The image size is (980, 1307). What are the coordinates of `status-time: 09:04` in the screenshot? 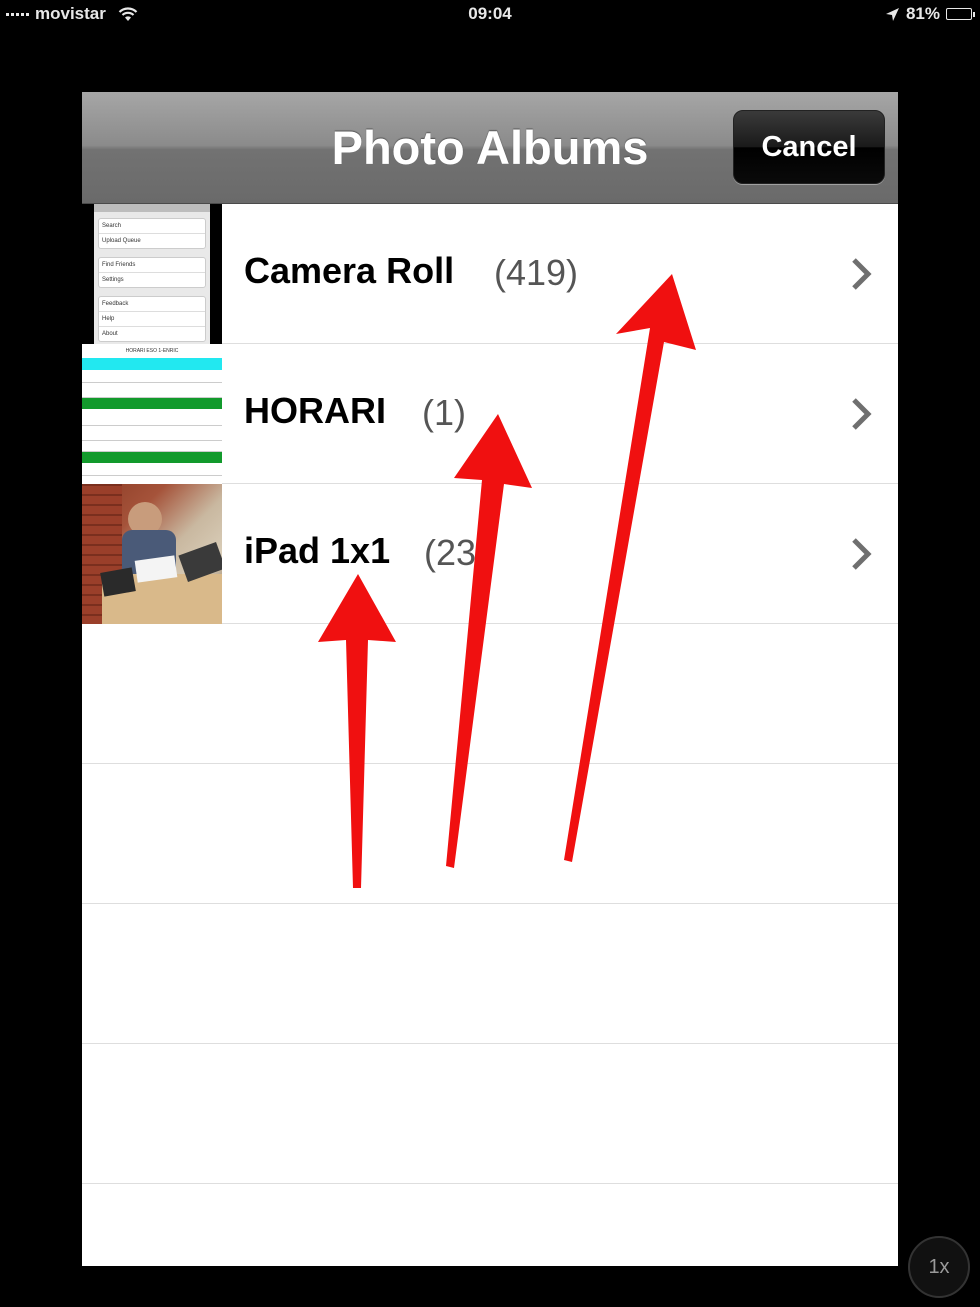 It's located at (490, 13).